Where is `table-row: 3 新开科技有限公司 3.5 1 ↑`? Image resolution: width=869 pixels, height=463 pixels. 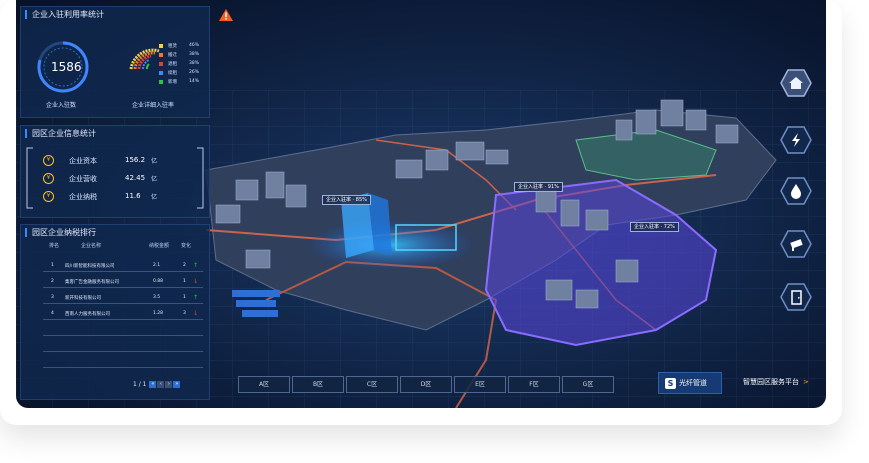 table-row: 3 新开科技有限公司 3.5 1 ↑ is located at coordinates (123, 298).